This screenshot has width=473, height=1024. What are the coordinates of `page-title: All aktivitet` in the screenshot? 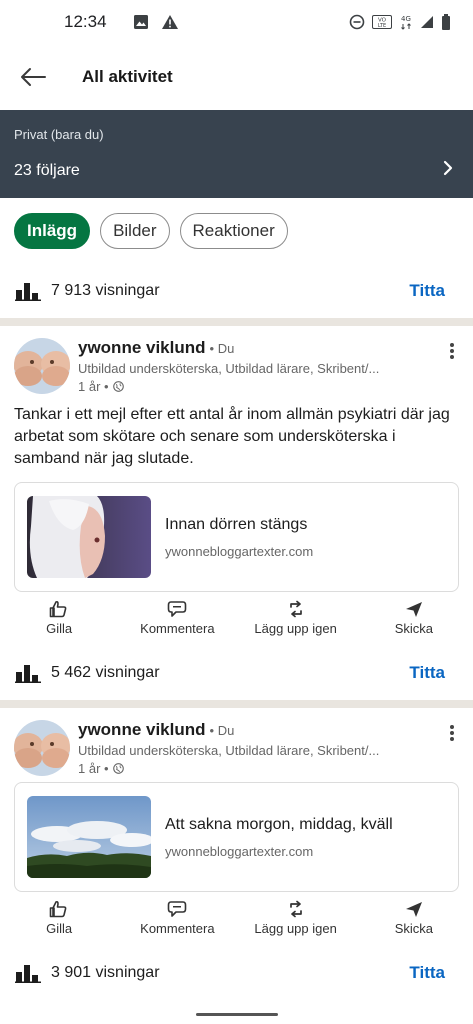 It's located at (127, 76).